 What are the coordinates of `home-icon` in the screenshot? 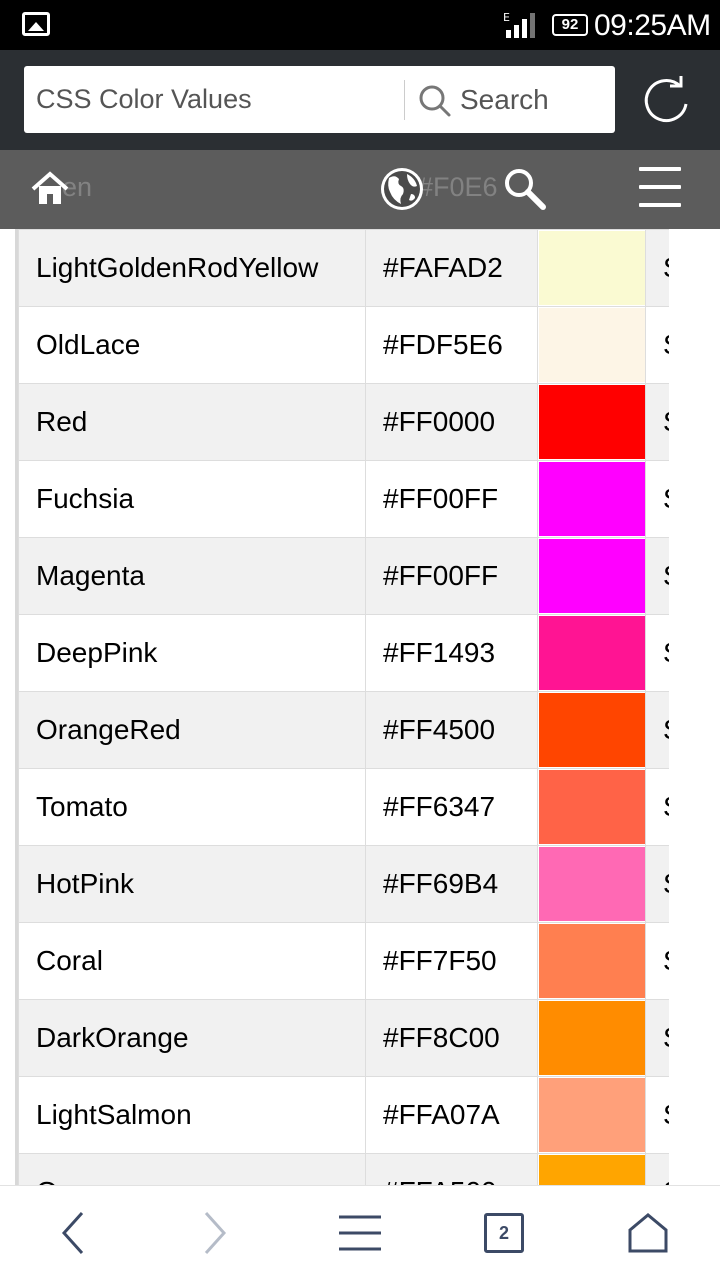 It's located at (50, 189).